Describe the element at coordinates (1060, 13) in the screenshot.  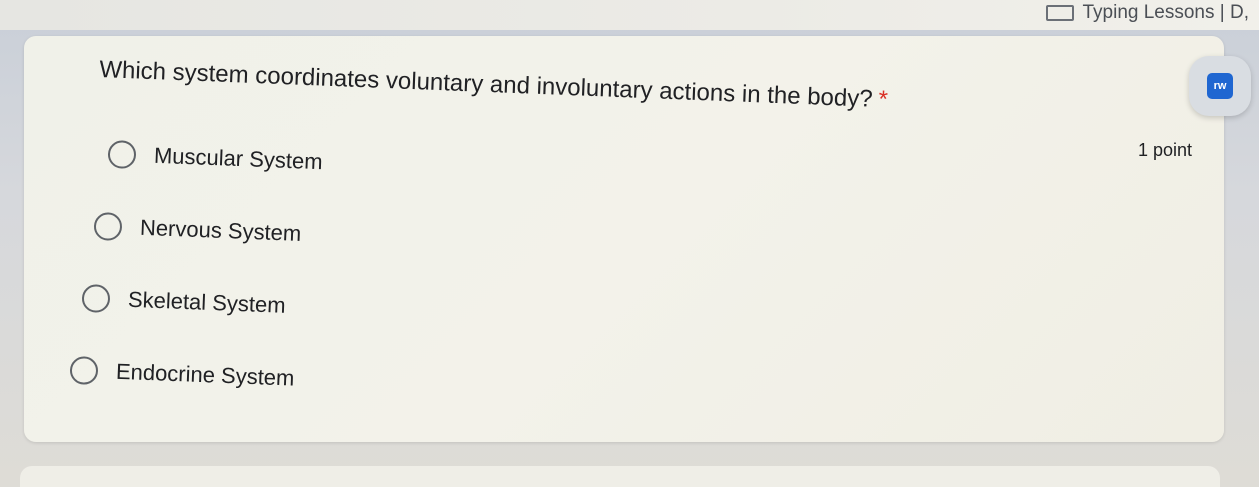
I see `bookmark-icon` at that location.